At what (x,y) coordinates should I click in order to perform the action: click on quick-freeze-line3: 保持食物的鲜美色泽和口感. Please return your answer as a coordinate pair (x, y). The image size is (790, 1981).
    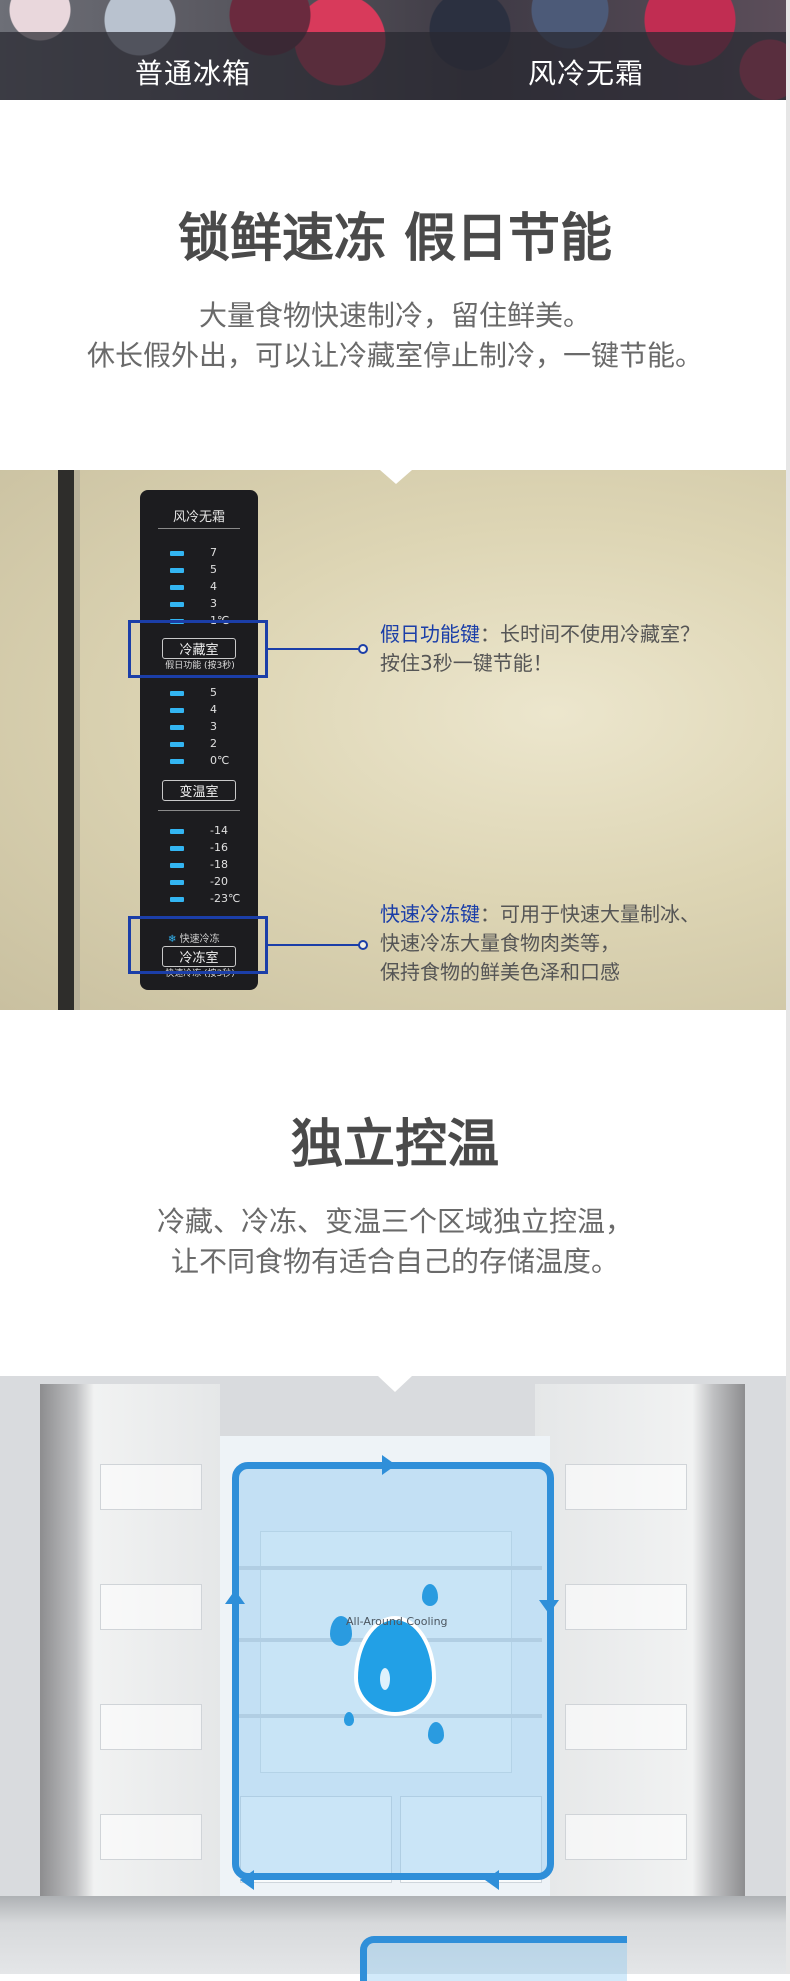
    Looking at the image, I should click on (500, 972).